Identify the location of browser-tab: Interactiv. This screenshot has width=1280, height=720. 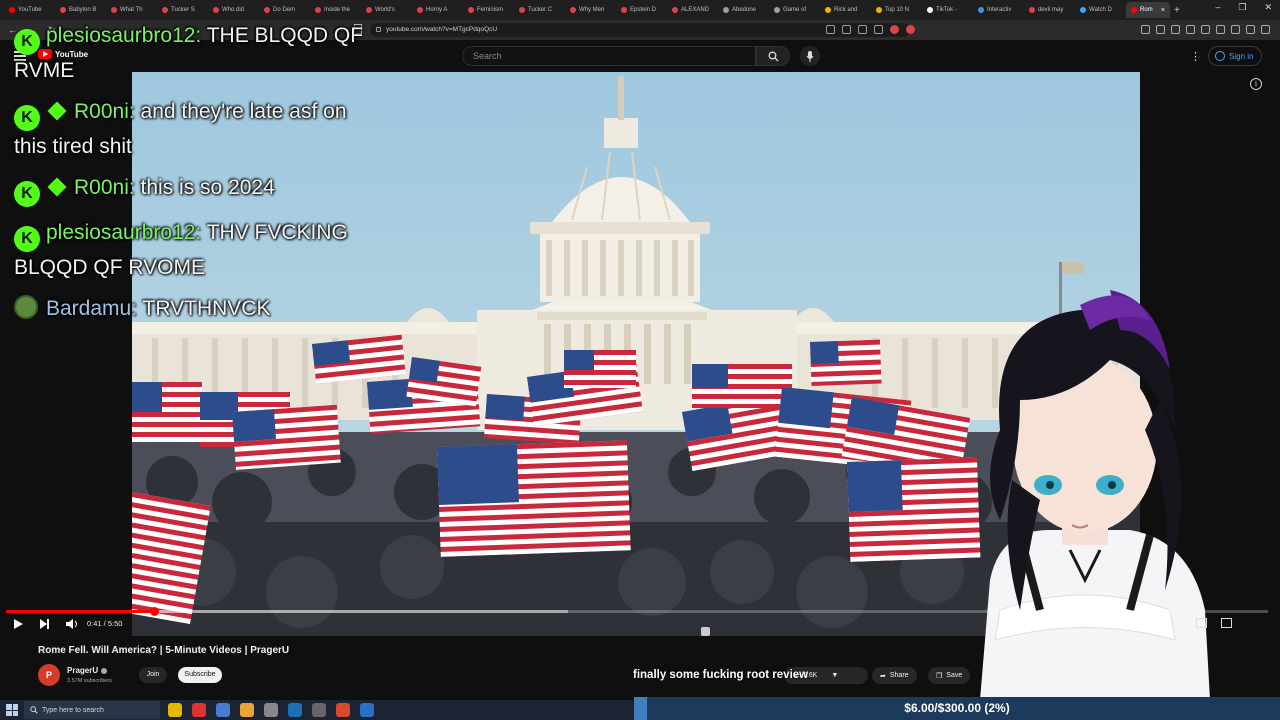
(998, 10).